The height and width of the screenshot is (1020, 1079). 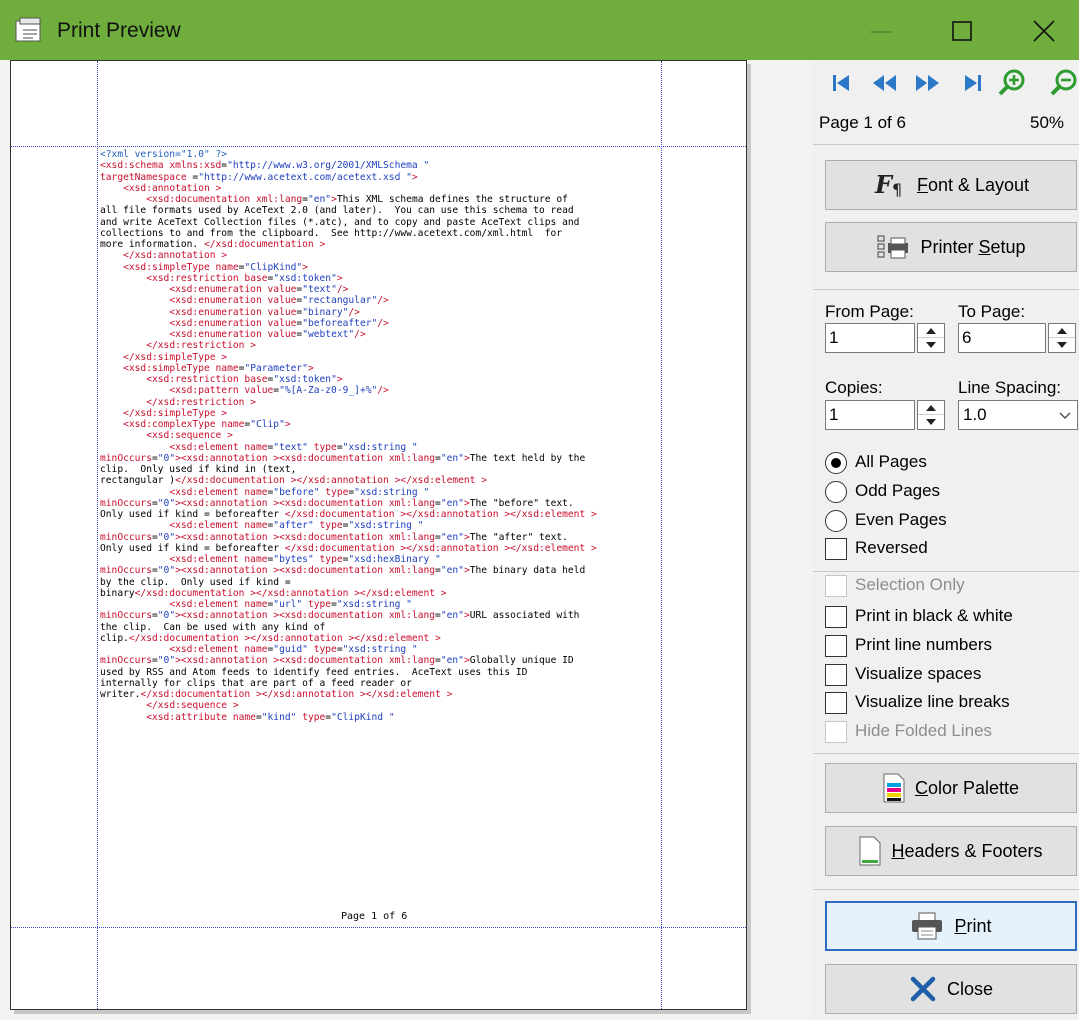 What do you see at coordinates (951, 788) in the screenshot?
I see `color-palette-button: Color Palette` at bounding box center [951, 788].